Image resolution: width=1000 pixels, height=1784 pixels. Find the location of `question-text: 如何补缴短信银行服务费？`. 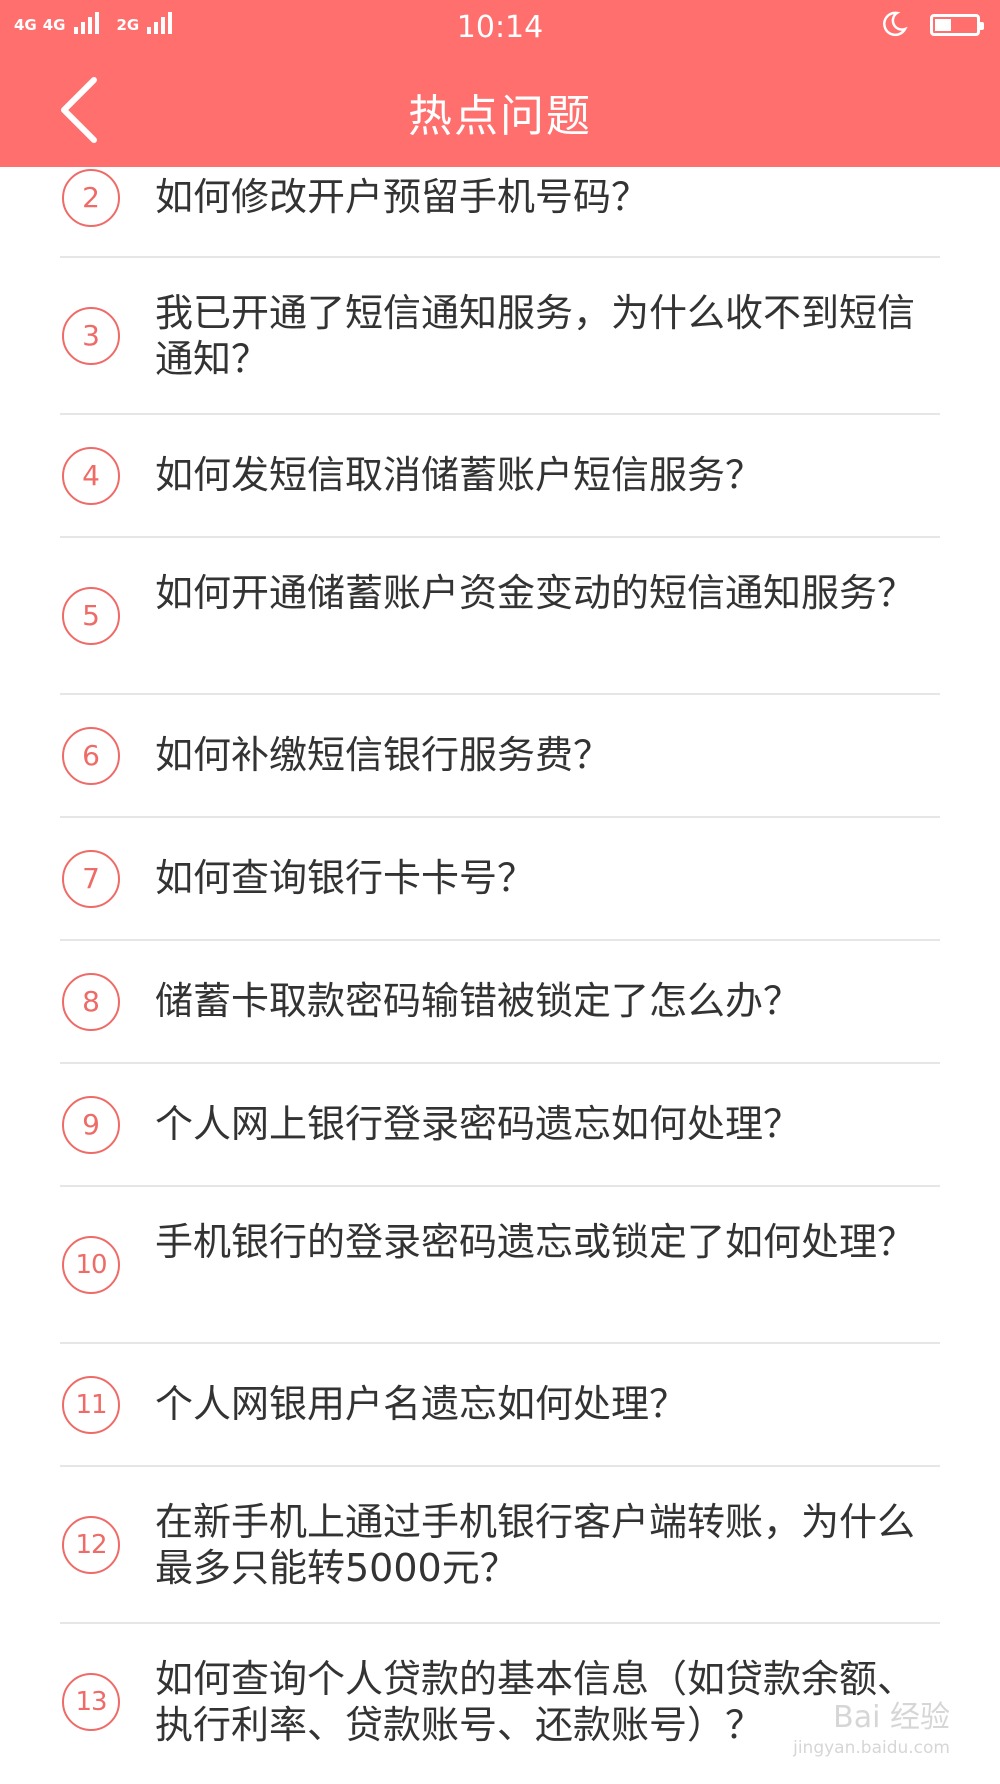

question-text: 如何补缴短信银行服务费？ is located at coordinates (550, 755).